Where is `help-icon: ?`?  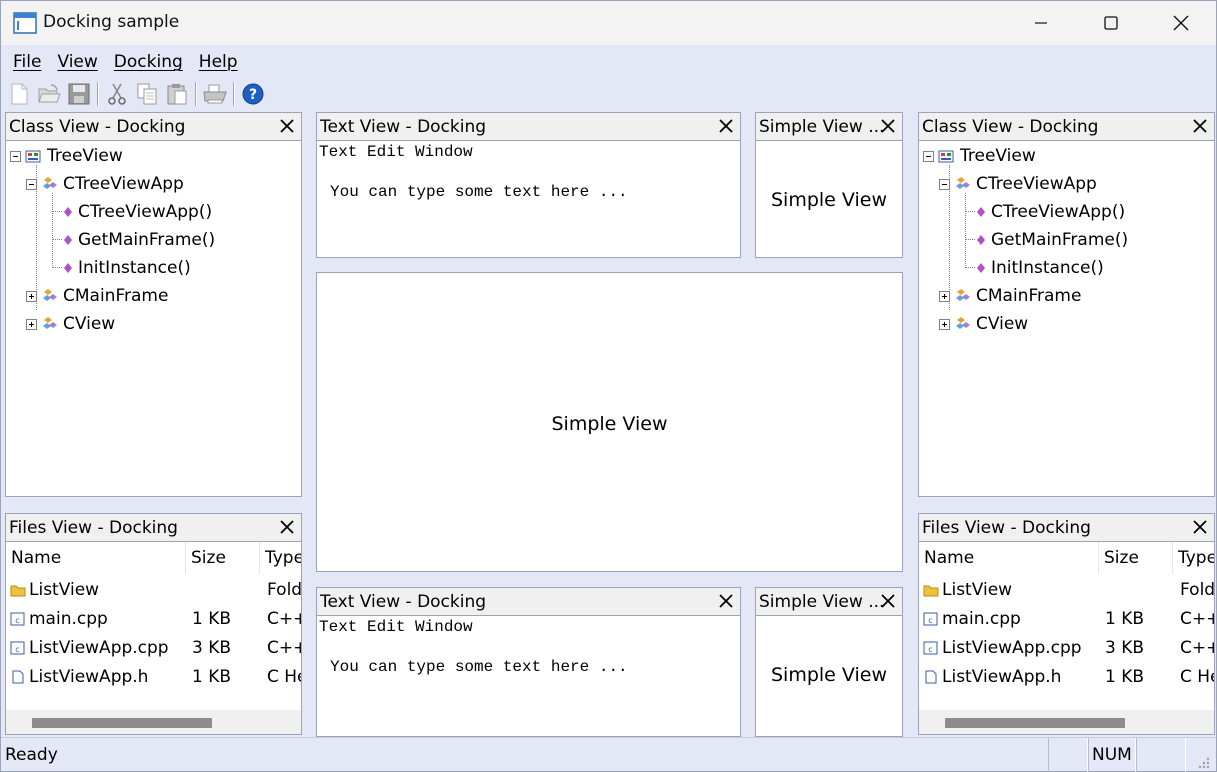 help-icon: ? is located at coordinates (253, 94).